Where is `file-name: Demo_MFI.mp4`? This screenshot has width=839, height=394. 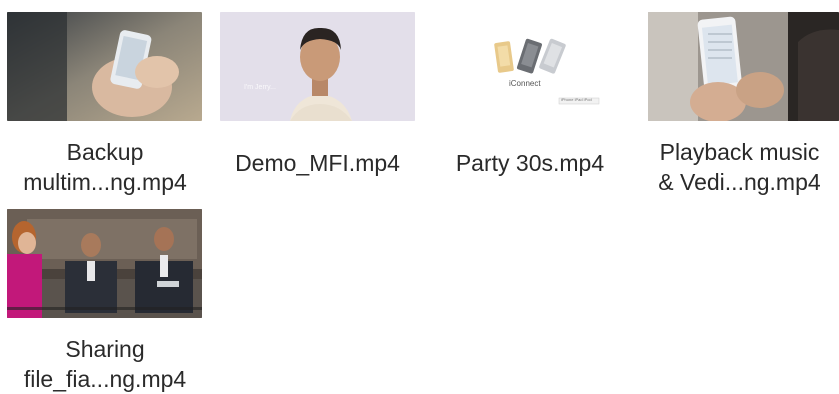
file-name: Demo_MFI.mp4 is located at coordinates (317, 163).